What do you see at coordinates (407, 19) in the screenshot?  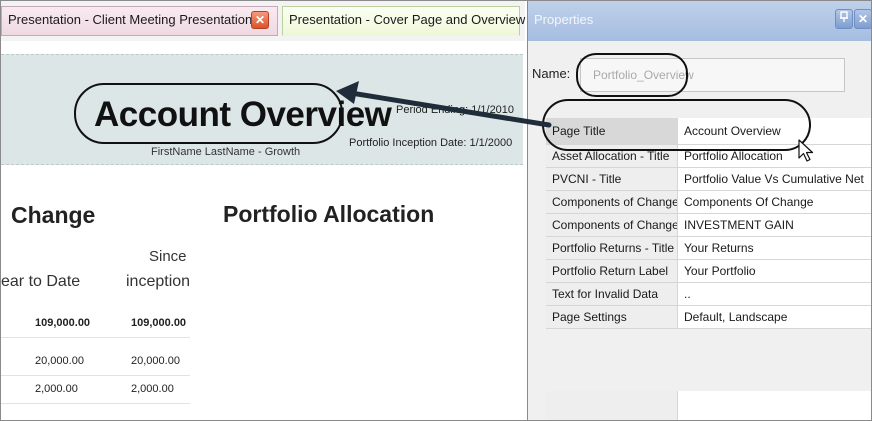 I see `tab-label: Presentation - Cover Page and Overview` at bounding box center [407, 19].